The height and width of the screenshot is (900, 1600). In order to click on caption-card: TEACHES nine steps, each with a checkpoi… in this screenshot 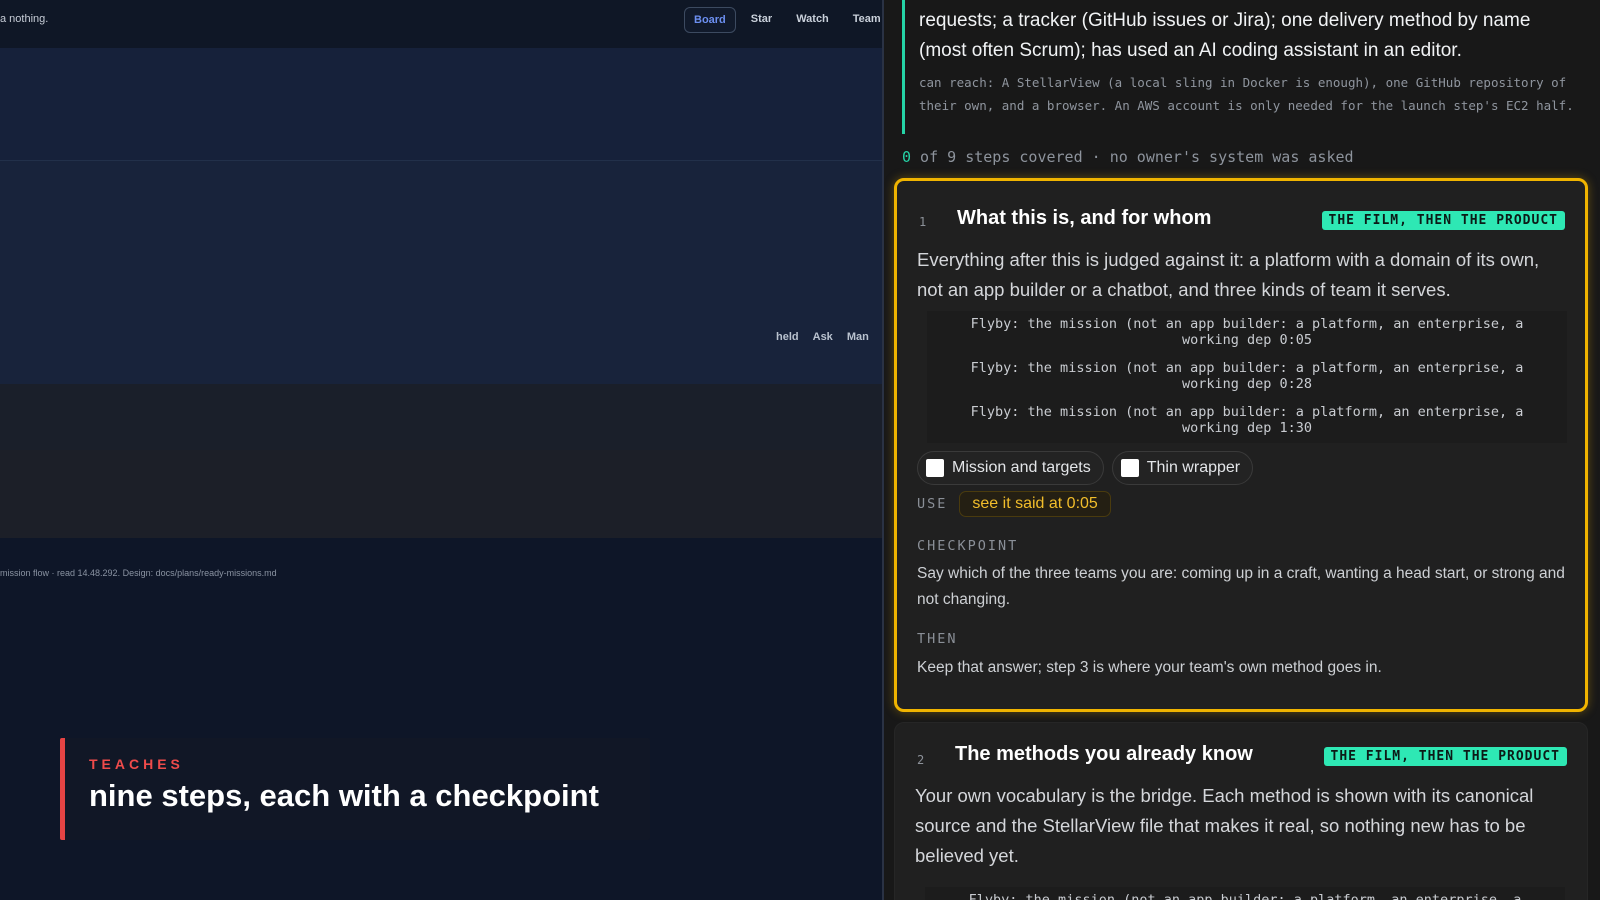, I will do `click(355, 789)`.